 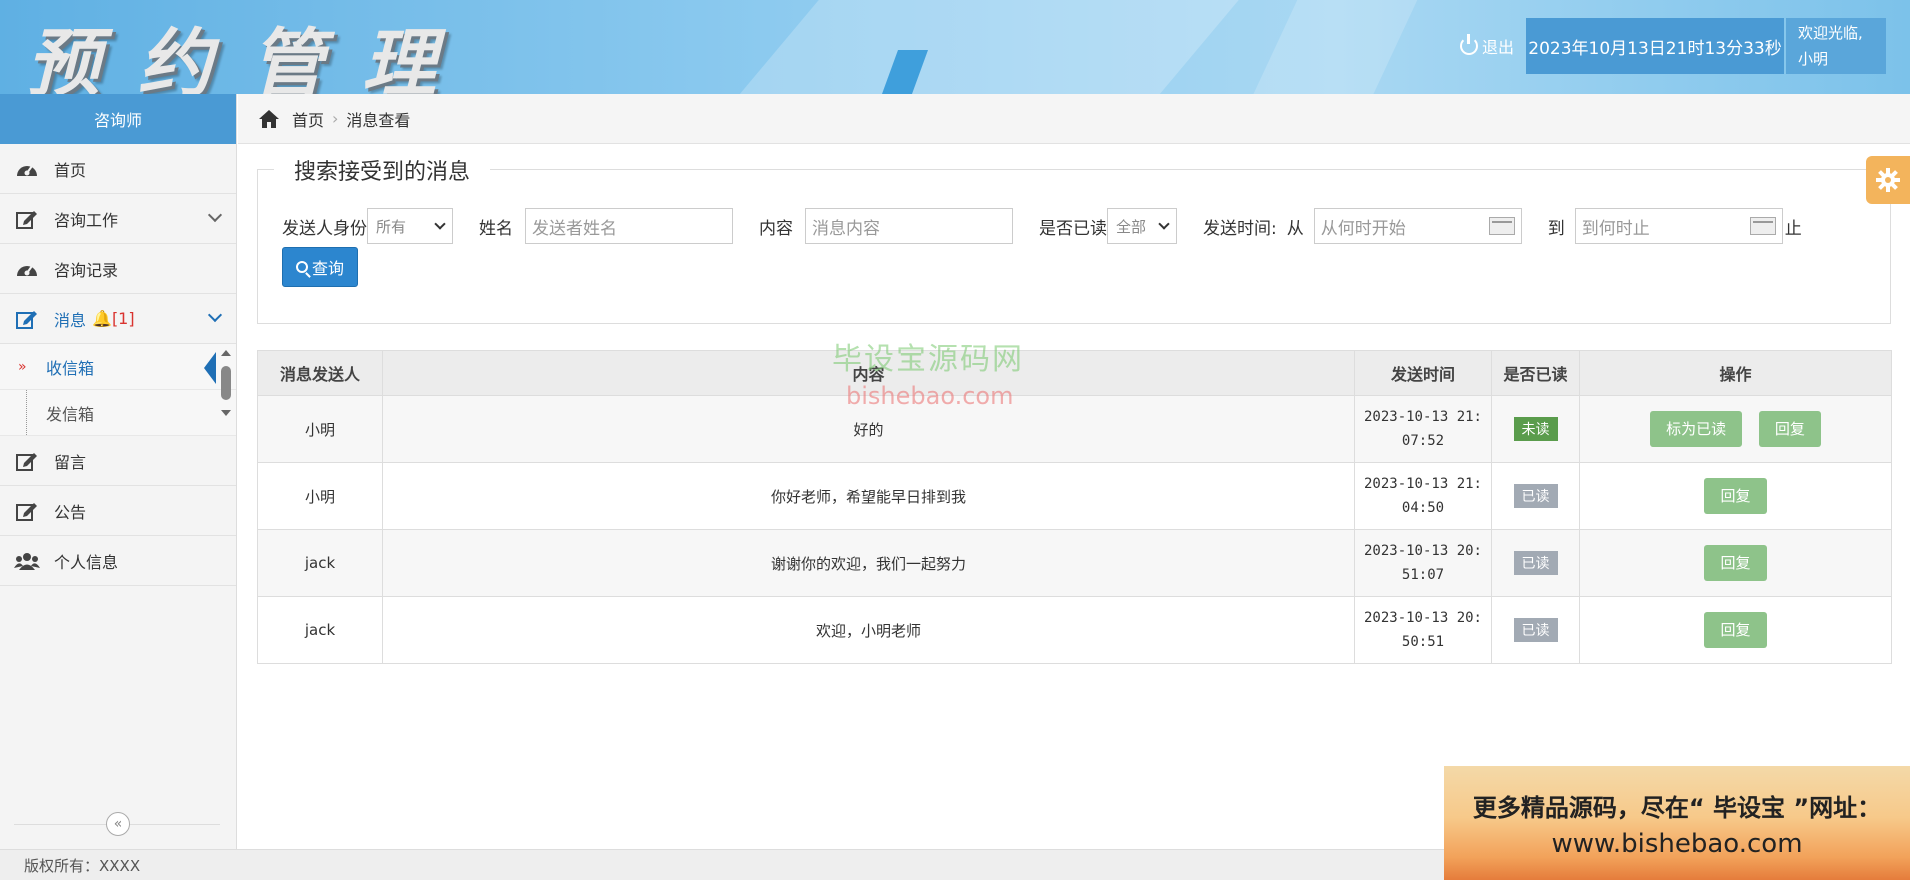 I want to click on sidebar-item-label: 首页, so click(x=70, y=170).